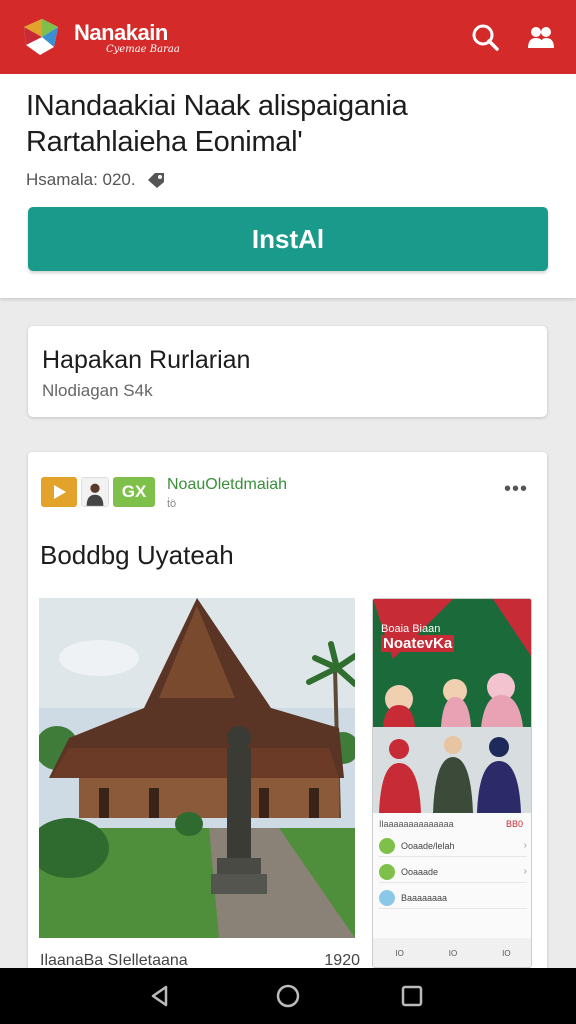 The image size is (576, 1024). What do you see at coordinates (288, 239) in the screenshot?
I see `install-button: InstAl` at bounding box center [288, 239].